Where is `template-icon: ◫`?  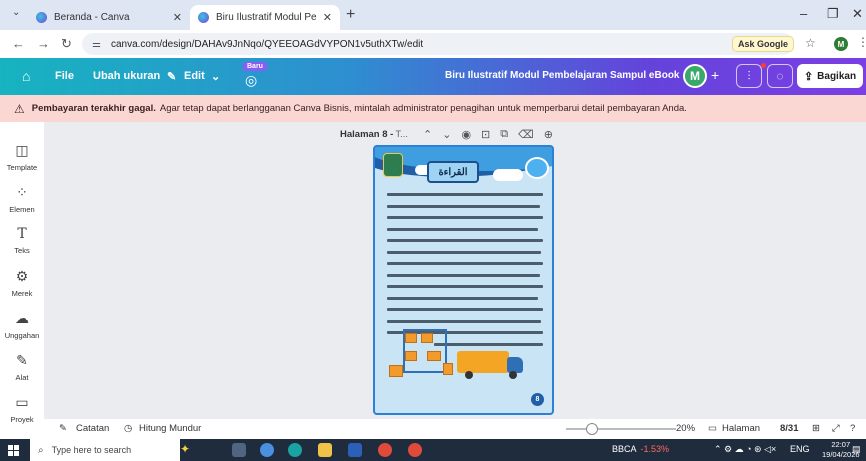 template-icon: ◫ is located at coordinates (22, 150).